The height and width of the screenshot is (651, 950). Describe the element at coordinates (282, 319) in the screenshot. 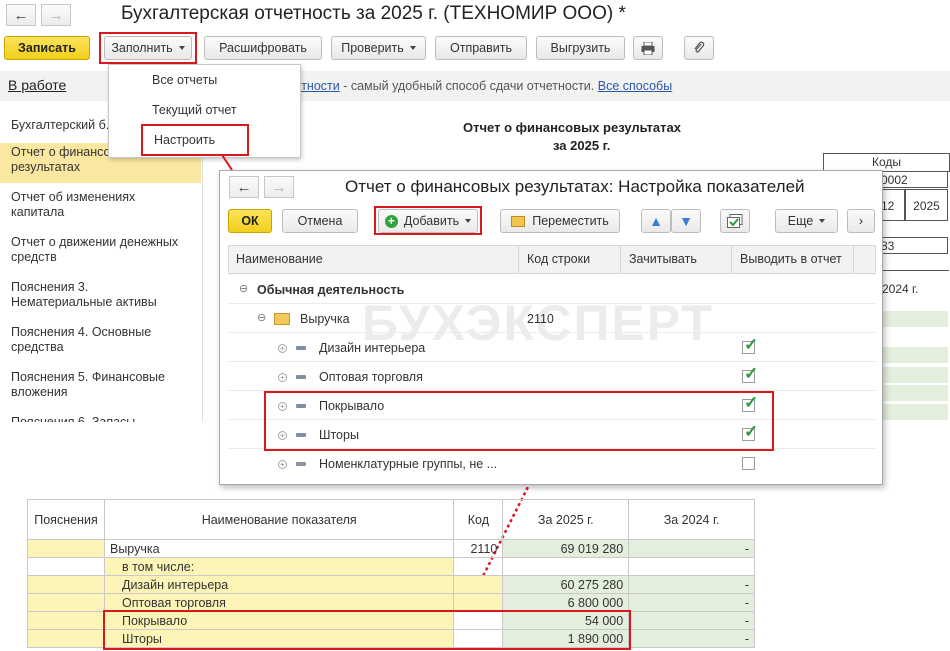

I see `folder-icon` at that location.